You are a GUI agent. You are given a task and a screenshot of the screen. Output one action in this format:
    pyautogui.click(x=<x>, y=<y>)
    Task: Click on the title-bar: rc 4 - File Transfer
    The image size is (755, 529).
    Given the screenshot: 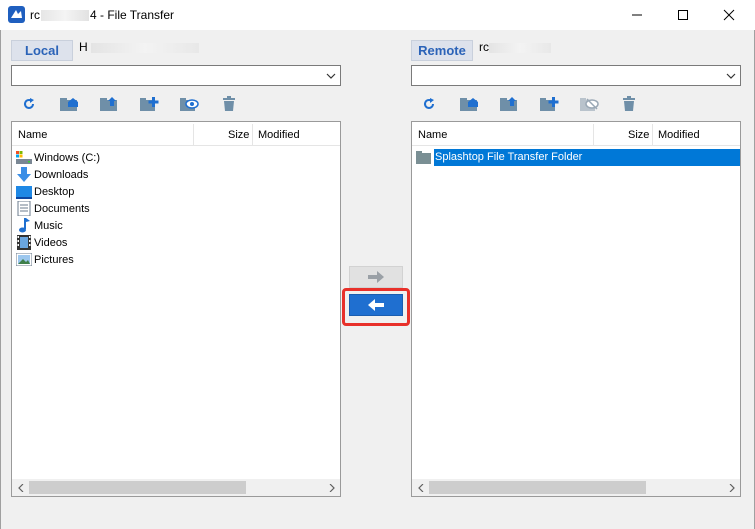 What is the action you would take?
    pyautogui.click(x=377, y=15)
    